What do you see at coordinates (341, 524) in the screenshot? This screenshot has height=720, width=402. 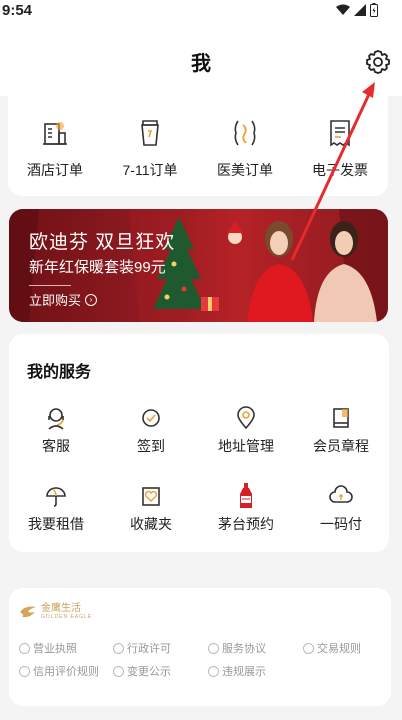 I see `service-label: 一码付` at bounding box center [341, 524].